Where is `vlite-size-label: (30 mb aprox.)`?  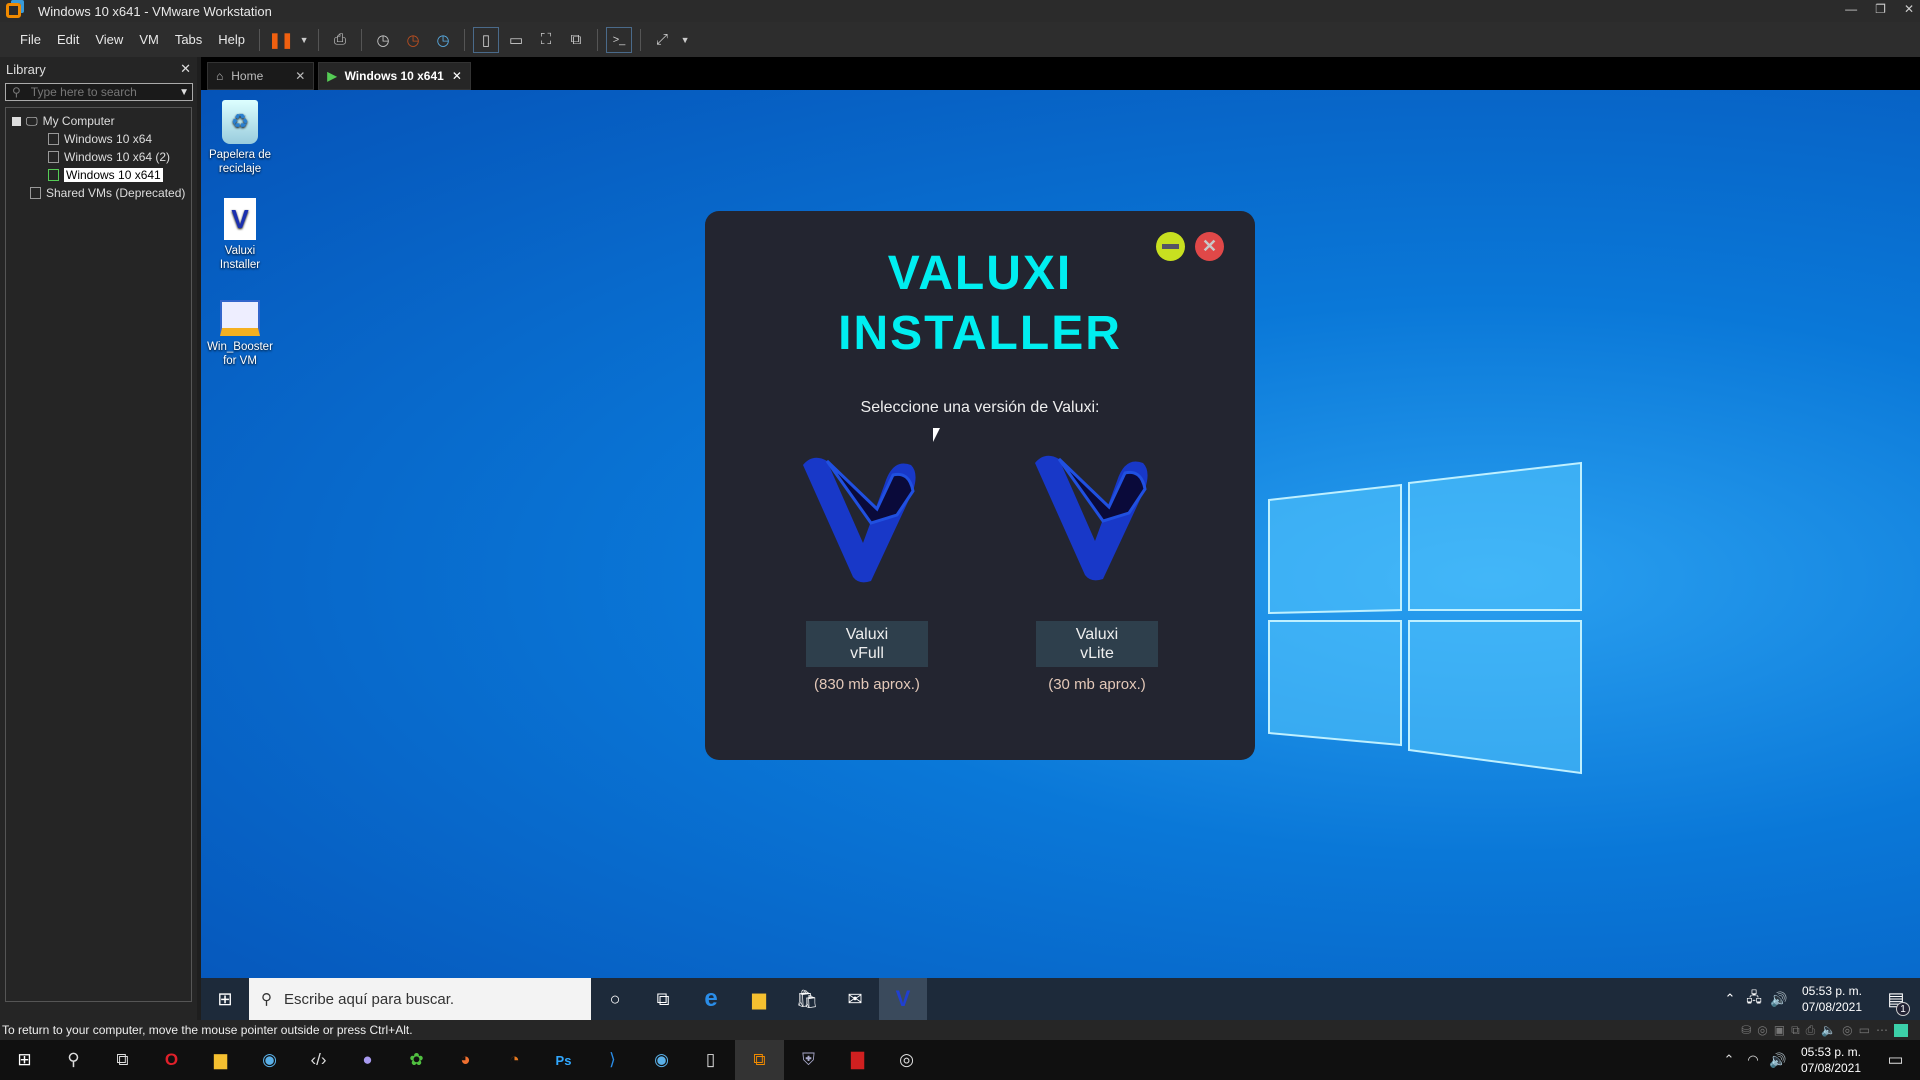 vlite-size-label: (30 mb aprox.) is located at coordinates (1097, 684).